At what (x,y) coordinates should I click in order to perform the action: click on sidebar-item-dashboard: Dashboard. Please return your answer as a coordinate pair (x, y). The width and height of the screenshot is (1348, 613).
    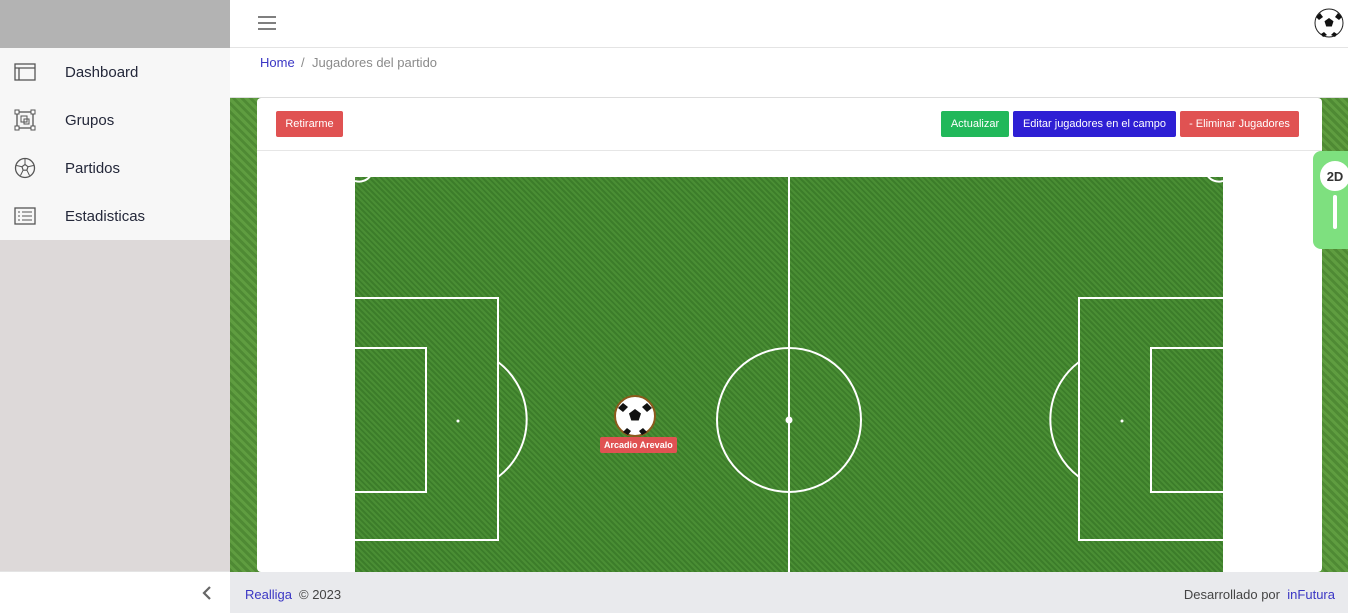
    Looking at the image, I should click on (115, 72).